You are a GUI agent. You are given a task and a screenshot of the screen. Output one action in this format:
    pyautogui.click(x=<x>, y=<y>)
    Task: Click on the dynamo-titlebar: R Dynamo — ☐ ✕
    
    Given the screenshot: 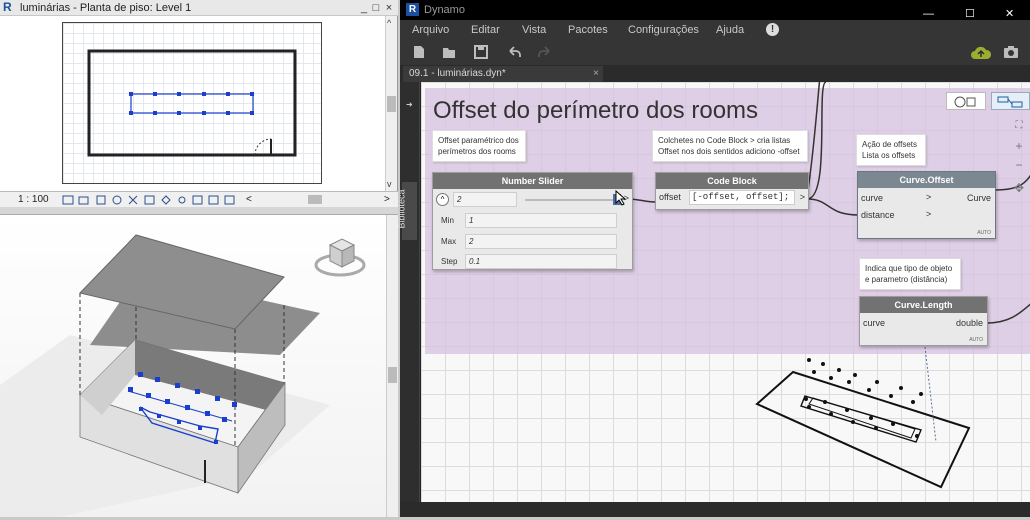 What is the action you would take?
    pyautogui.click(x=715, y=14)
    